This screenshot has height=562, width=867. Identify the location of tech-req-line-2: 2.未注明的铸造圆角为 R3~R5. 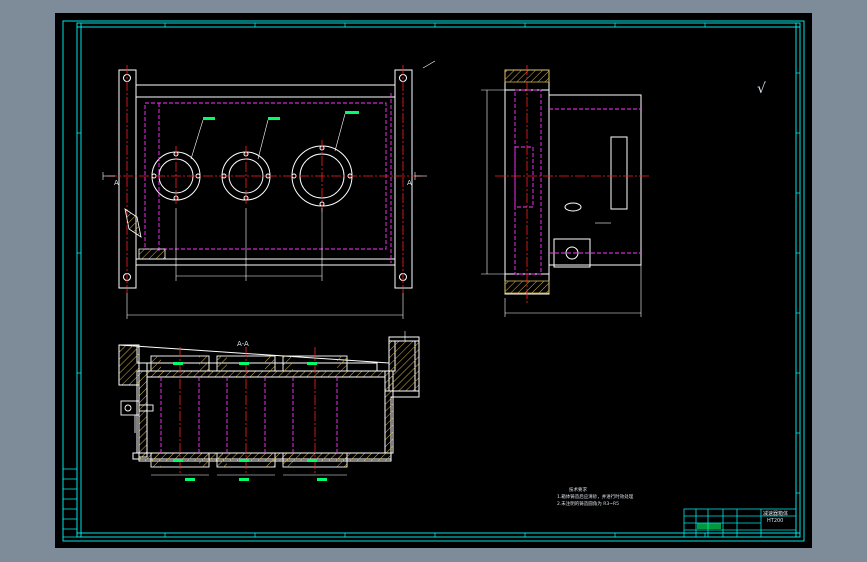
(588, 503).